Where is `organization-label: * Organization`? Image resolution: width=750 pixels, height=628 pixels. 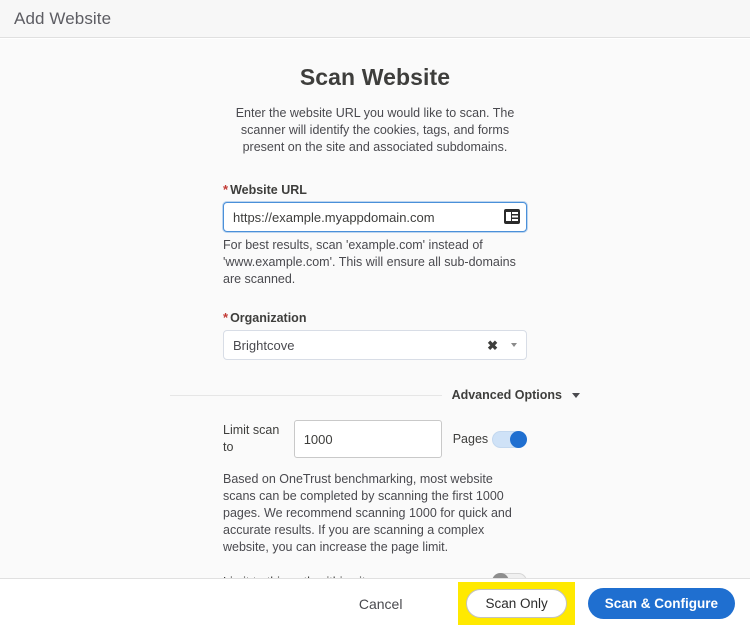
organization-label: * Organization is located at coordinates (375, 317).